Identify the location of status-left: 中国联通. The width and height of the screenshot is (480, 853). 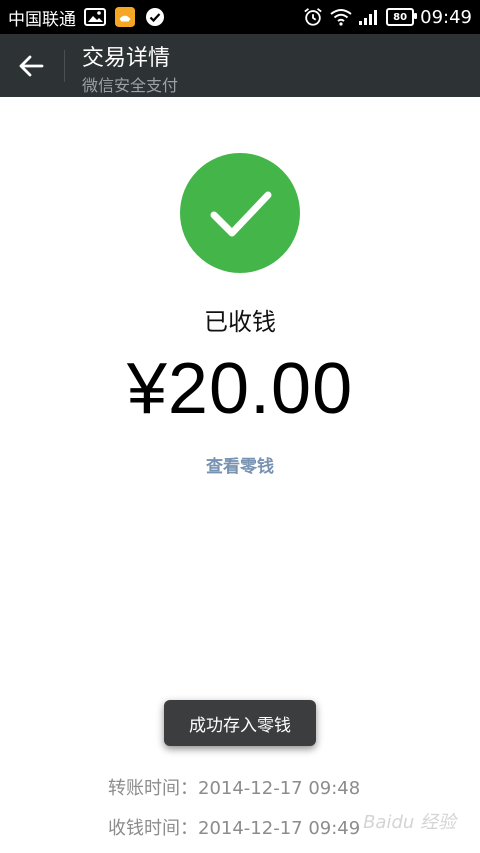
(87, 17).